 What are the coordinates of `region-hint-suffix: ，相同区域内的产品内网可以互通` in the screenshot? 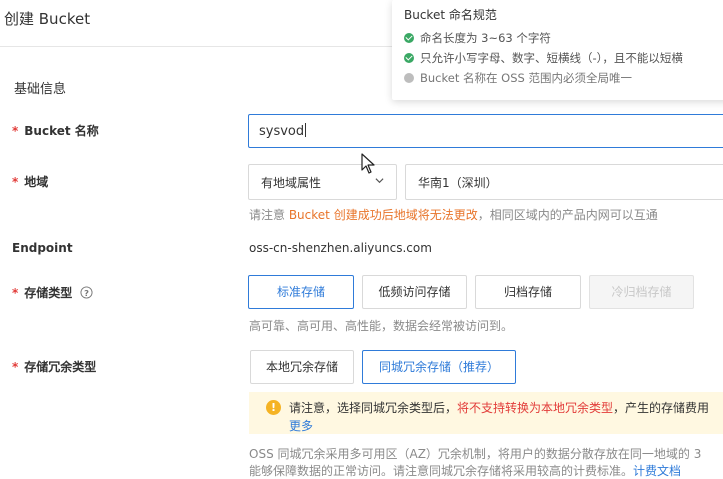 It's located at (567, 215).